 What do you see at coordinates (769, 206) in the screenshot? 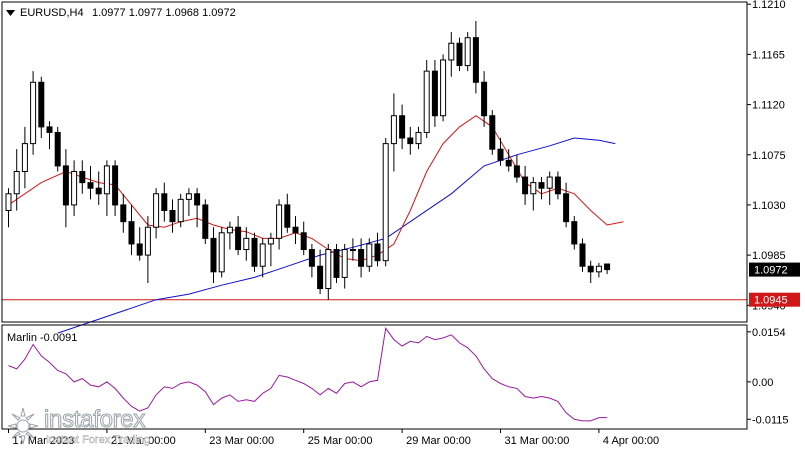
I see `price-tick-label: 1.1030` at bounding box center [769, 206].